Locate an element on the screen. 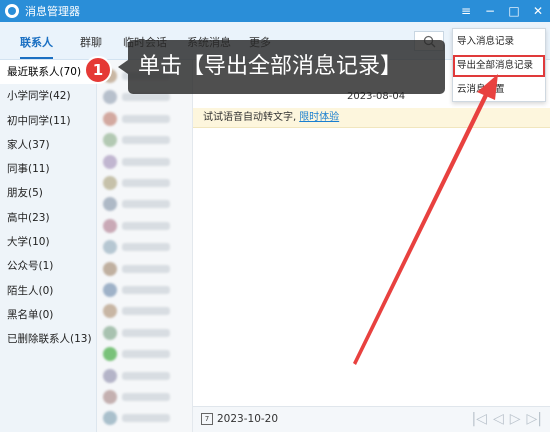  menu-export-all-messages: 导出全部消息记录 is located at coordinates (499, 66).